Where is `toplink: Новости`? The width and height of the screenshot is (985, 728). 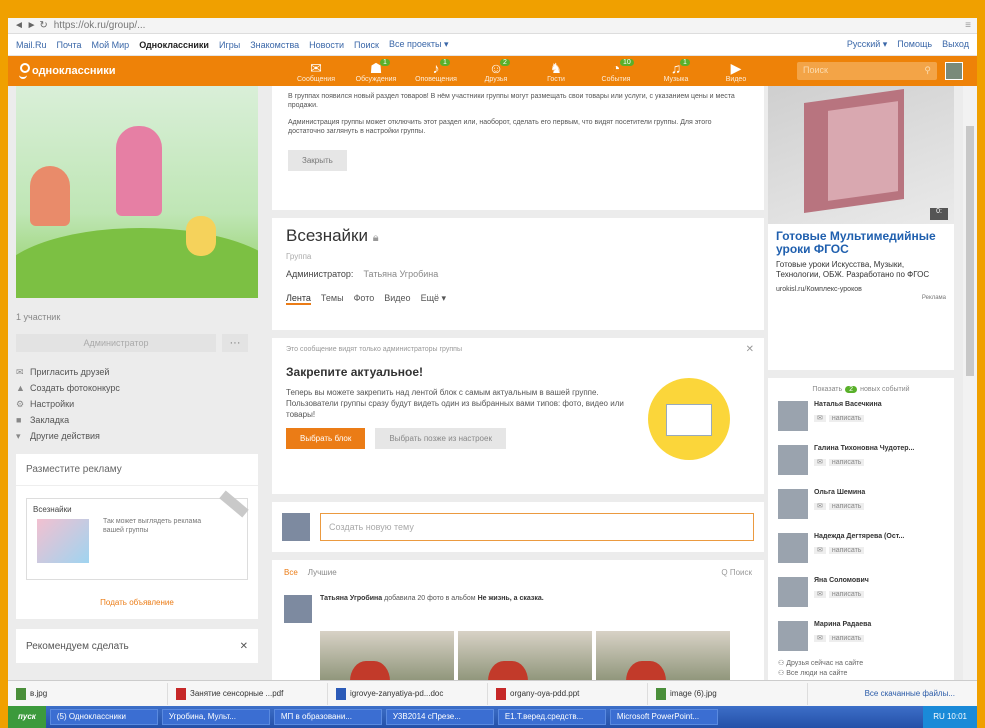
toplink: Новости is located at coordinates (326, 45).